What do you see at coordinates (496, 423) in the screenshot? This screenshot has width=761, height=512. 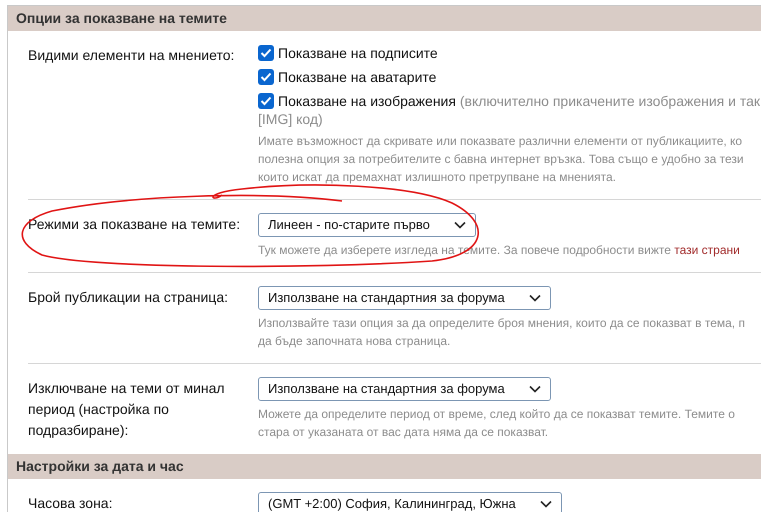 I see `help-text: Можете да определите период от време, след който да се показват темите. Темите о стара от указаната от вас дата няма да се показват.` at bounding box center [496, 423].